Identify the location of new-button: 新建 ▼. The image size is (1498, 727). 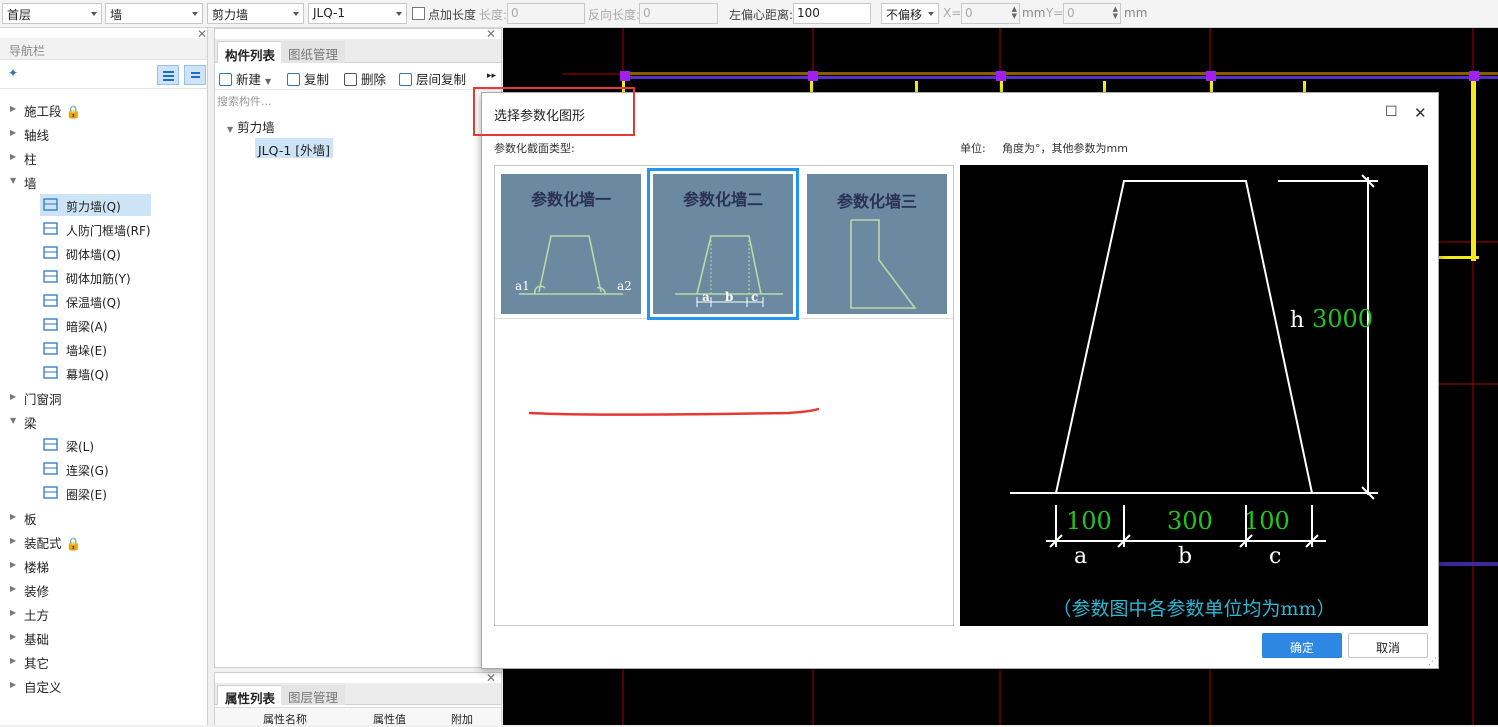
(245, 78).